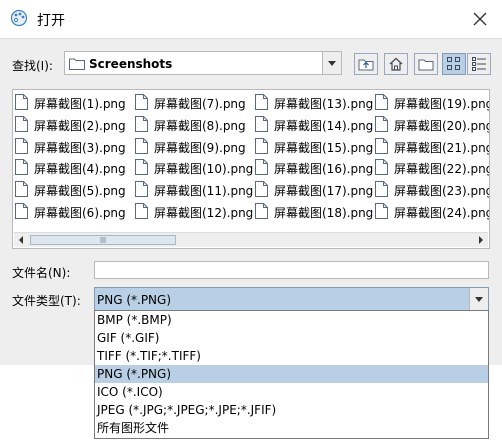 The width and height of the screenshot is (502, 446). I want to click on look-in-label: 查找(I):, so click(32, 66).